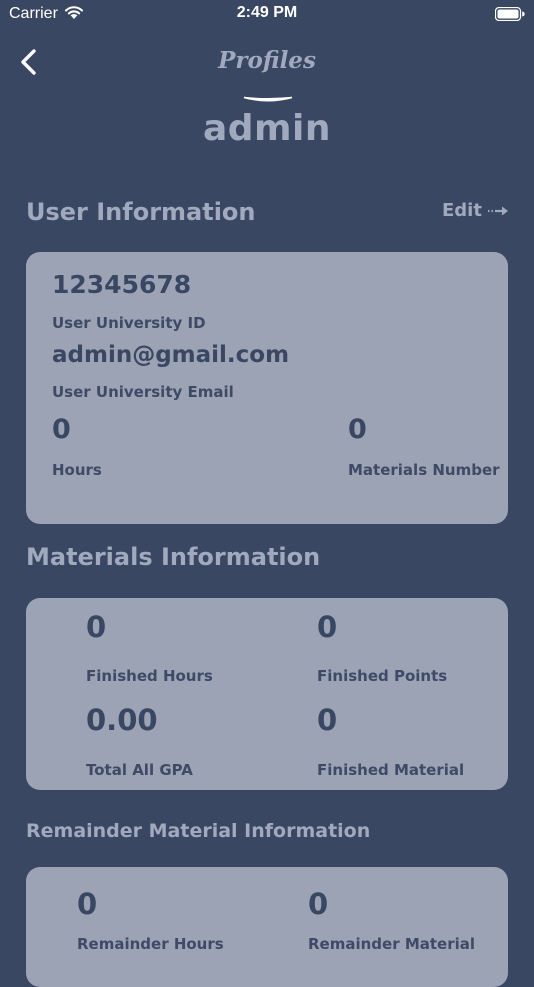 The width and height of the screenshot is (534, 987). What do you see at coordinates (122, 284) in the screenshot?
I see `university-id-value: 12345678` at bounding box center [122, 284].